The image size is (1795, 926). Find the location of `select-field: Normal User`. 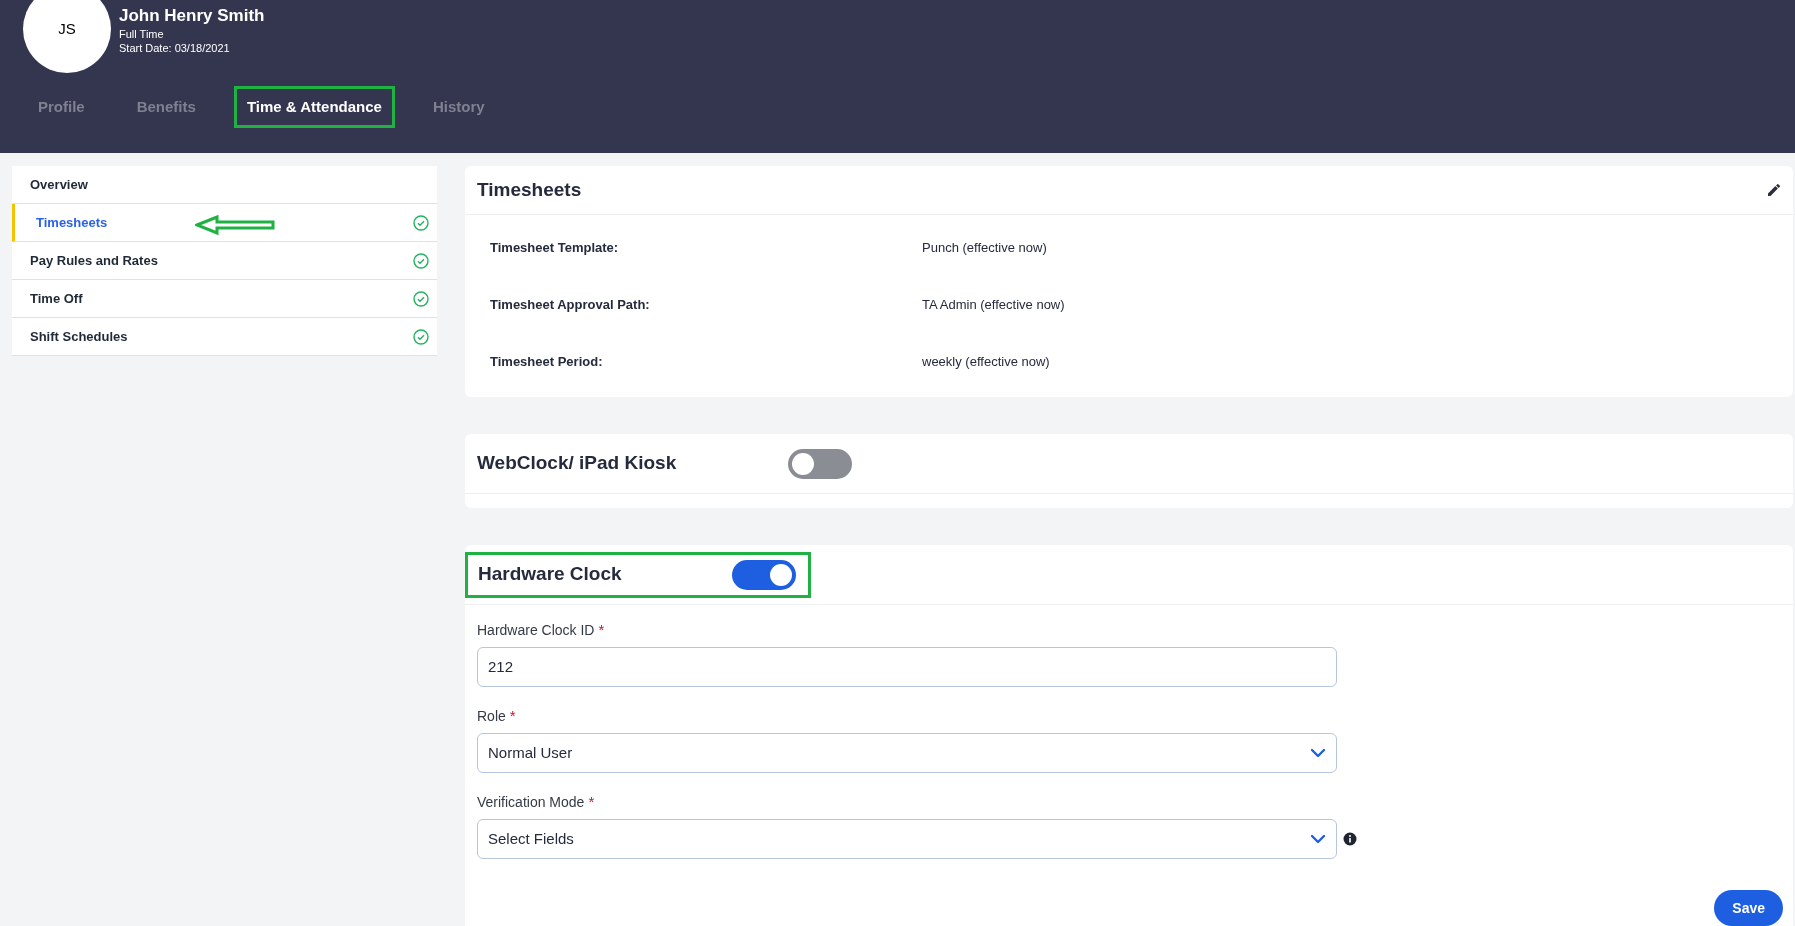

select-field: Normal User is located at coordinates (907, 753).